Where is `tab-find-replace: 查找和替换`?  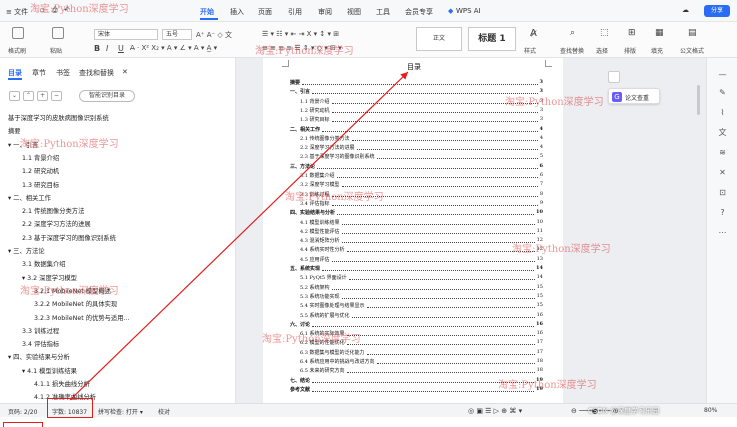
tab-find-replace: 查找和替换 is located at coordinates (96, 73).